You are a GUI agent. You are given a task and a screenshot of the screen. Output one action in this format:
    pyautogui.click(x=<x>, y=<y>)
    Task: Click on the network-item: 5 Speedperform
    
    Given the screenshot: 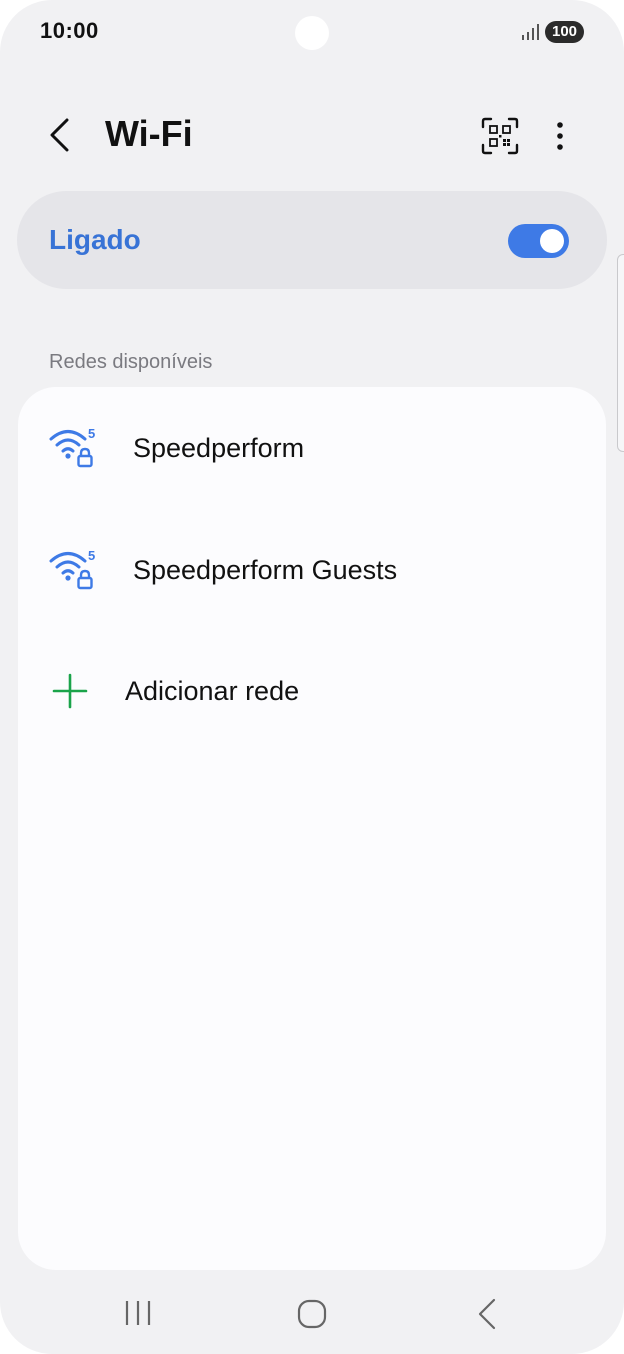 What is the action you would take?
    pyautogui.click(x=312, y=448)
    